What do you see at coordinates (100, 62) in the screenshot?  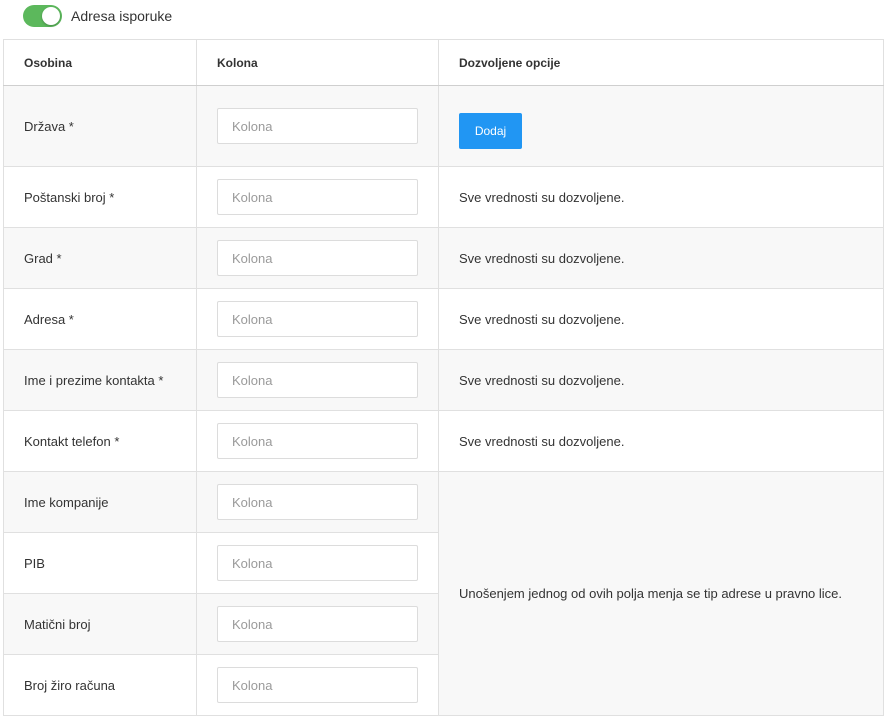 I see `header-property: Osobina` at bounding box center [100, 62].